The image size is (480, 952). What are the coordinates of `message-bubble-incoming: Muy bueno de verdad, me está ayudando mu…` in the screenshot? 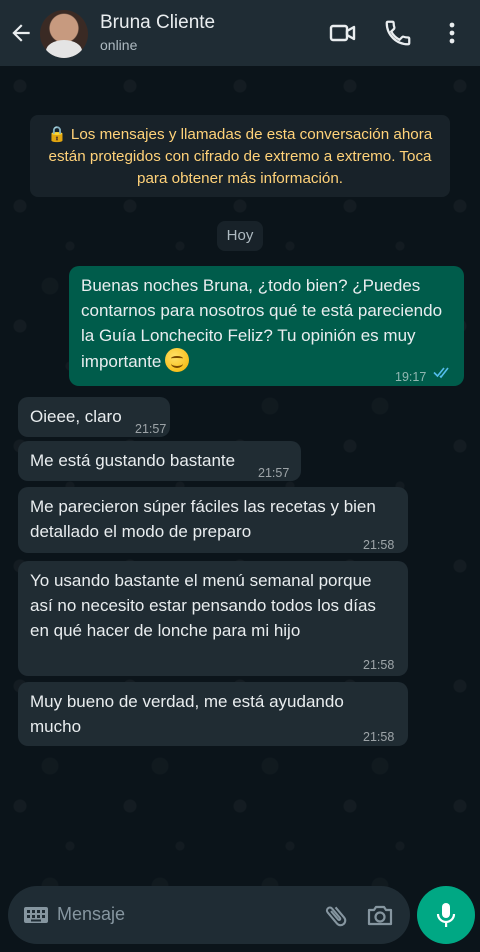 It's located at (213, 714).